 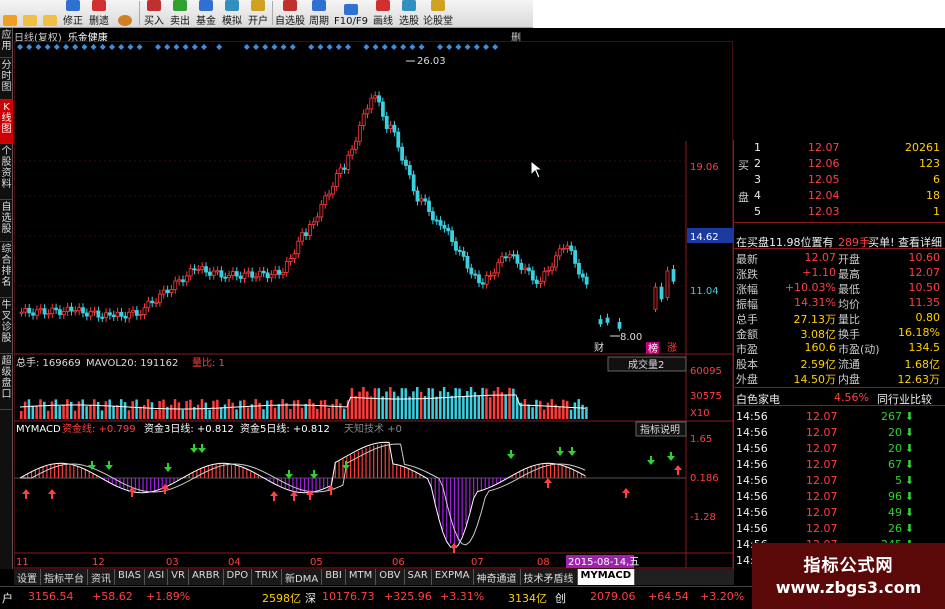 What do you see at coordinates (6, 221) in the screenshot?
I see `left-tab-4: 自选股` at bounding box center [6, 221].